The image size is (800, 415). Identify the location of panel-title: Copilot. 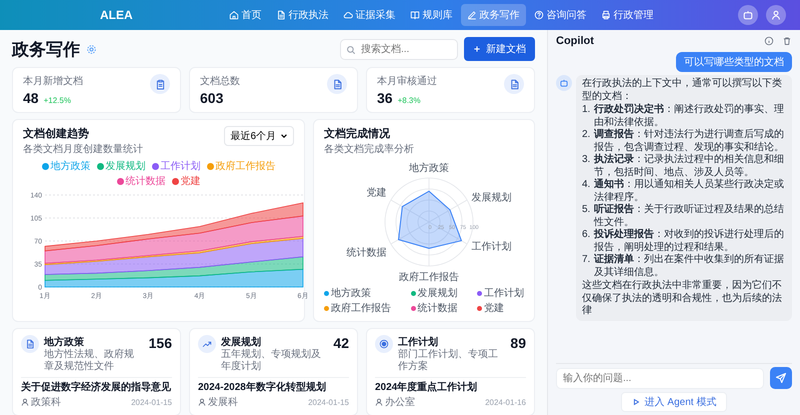
(575, 41).